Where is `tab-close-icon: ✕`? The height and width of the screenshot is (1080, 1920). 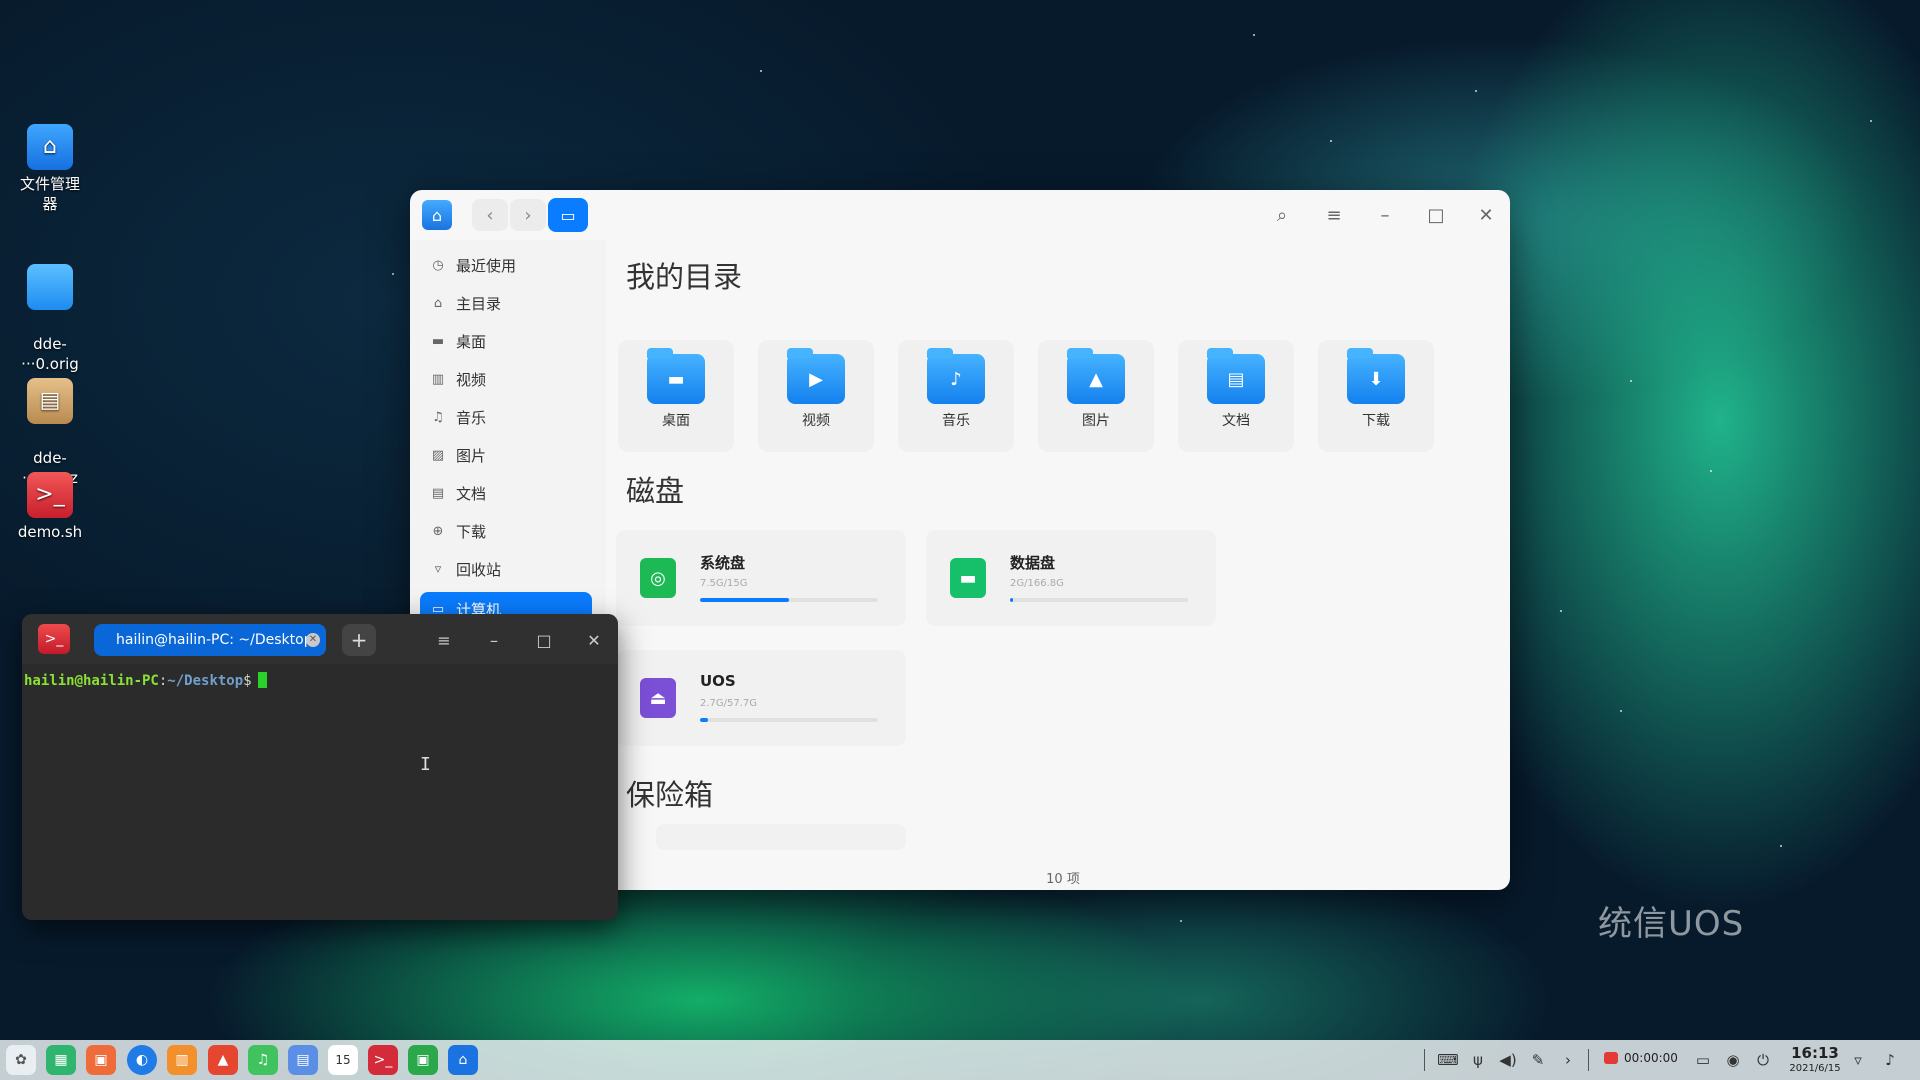 tab-close-icon: ✕ is located at coordinates (313, 640).